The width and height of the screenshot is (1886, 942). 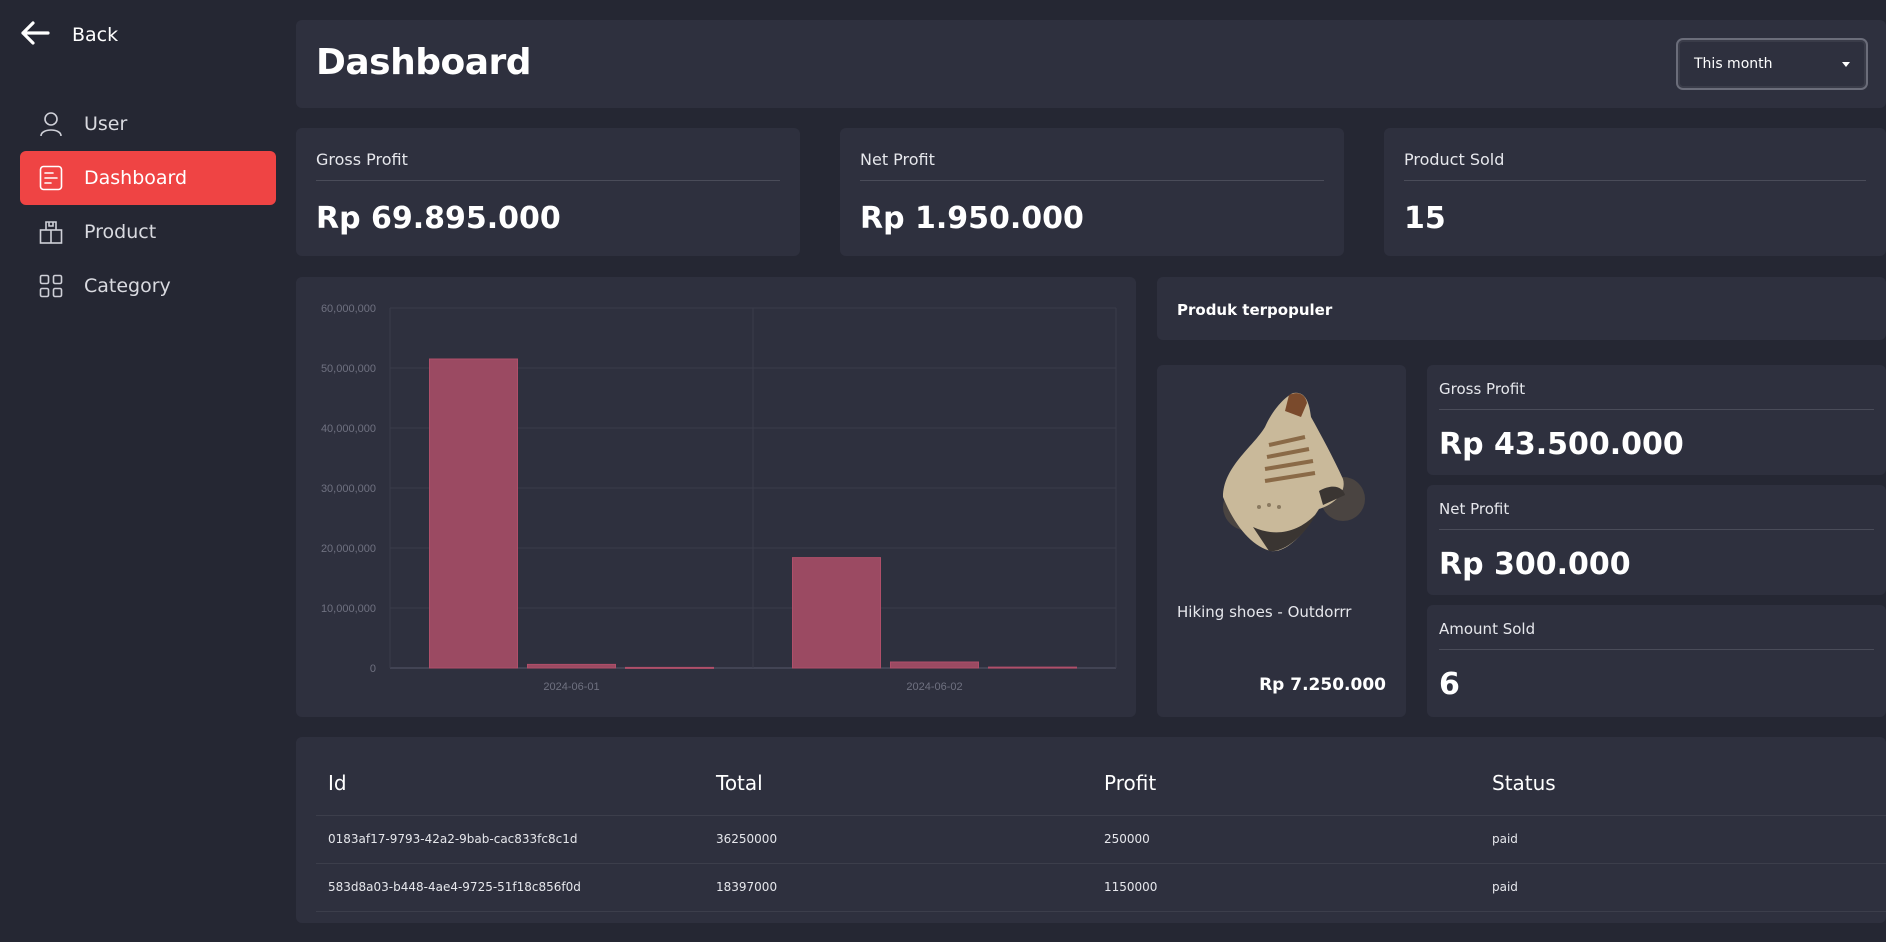 What do you see at coordinates (1283, 472) in the screenshot?
I see `product-image` at bounding box center [1283, 472].